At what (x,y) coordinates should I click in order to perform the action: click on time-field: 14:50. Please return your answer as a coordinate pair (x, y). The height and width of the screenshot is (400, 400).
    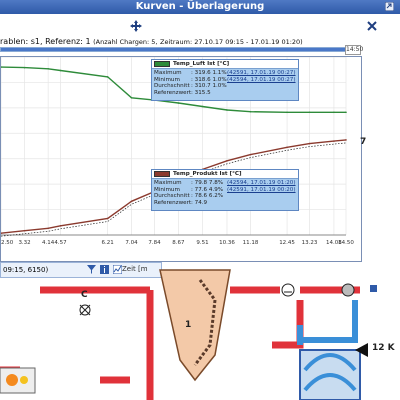
    Looking at the image, I should click on (354, 50).